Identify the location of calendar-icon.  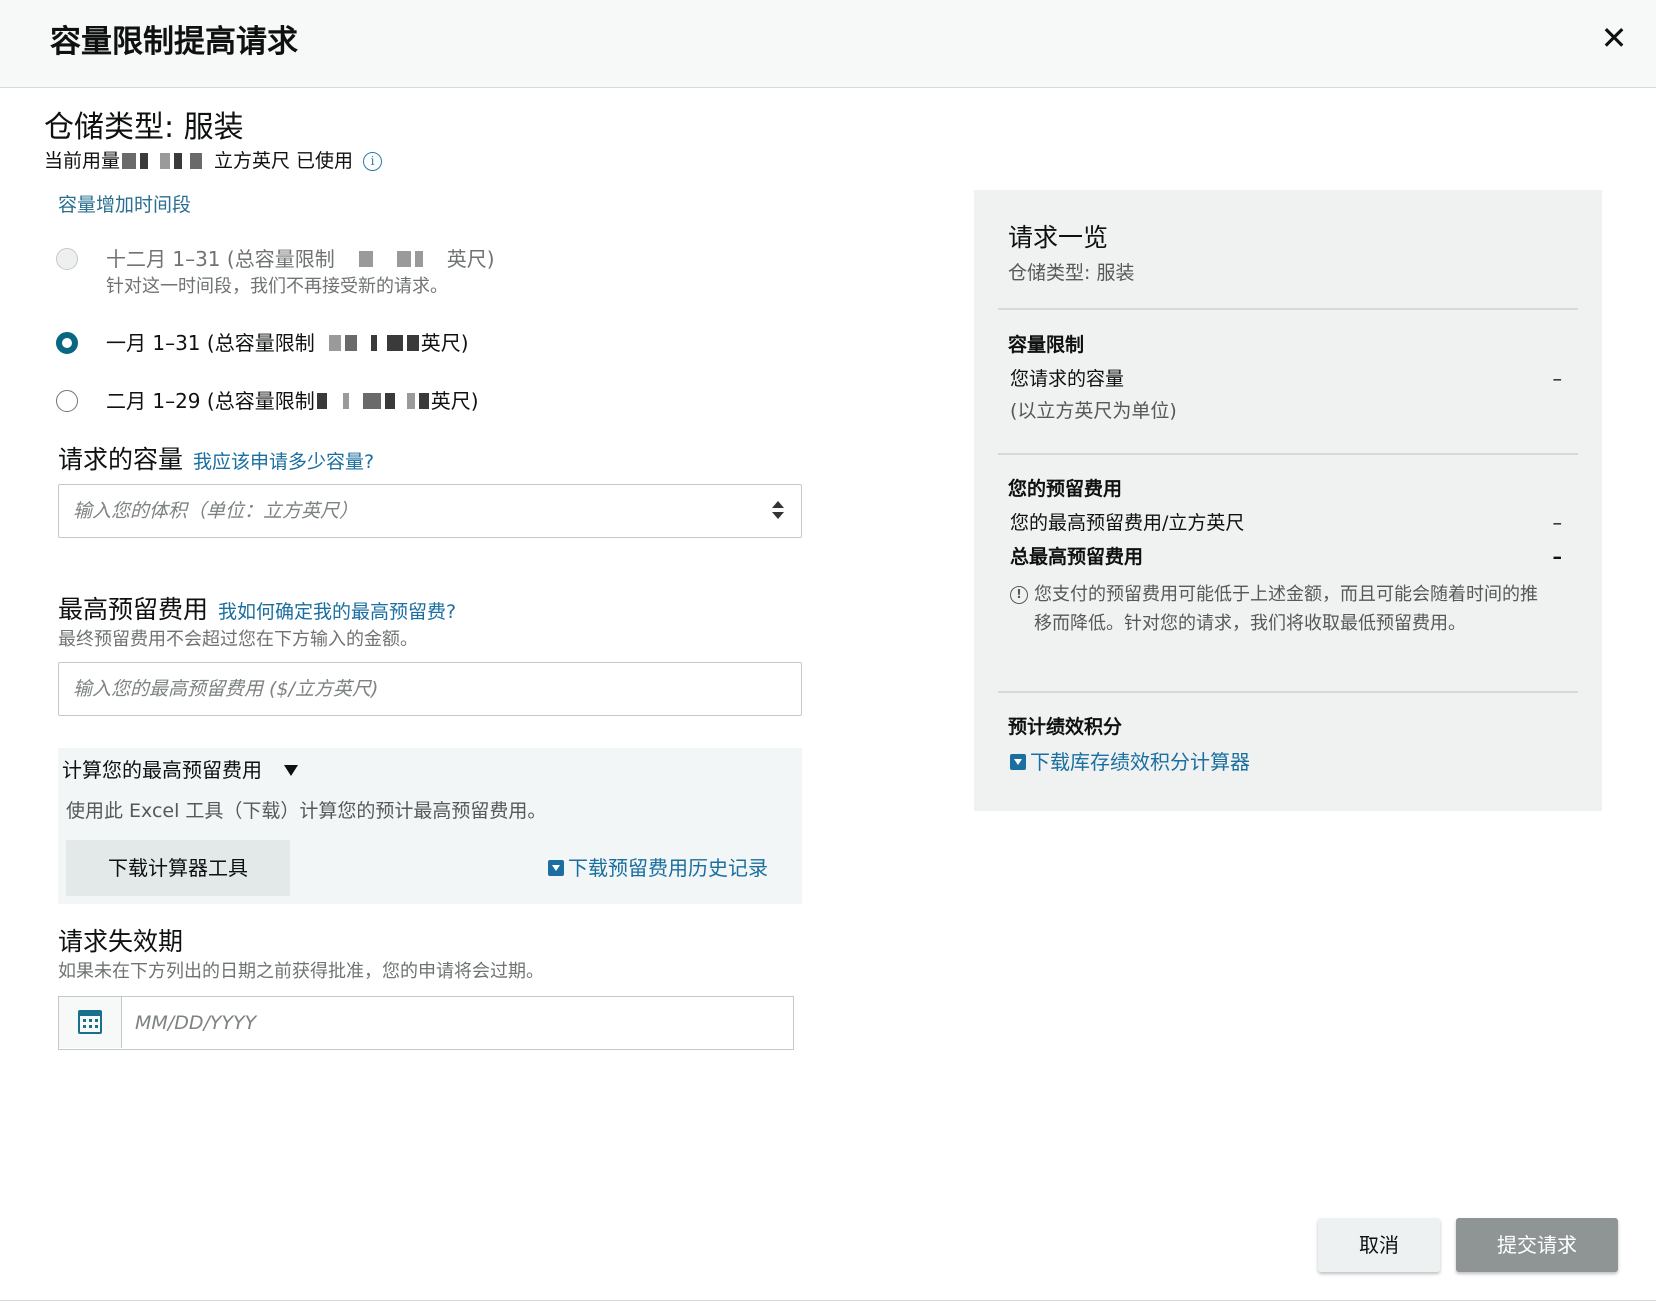
(90, 1022).